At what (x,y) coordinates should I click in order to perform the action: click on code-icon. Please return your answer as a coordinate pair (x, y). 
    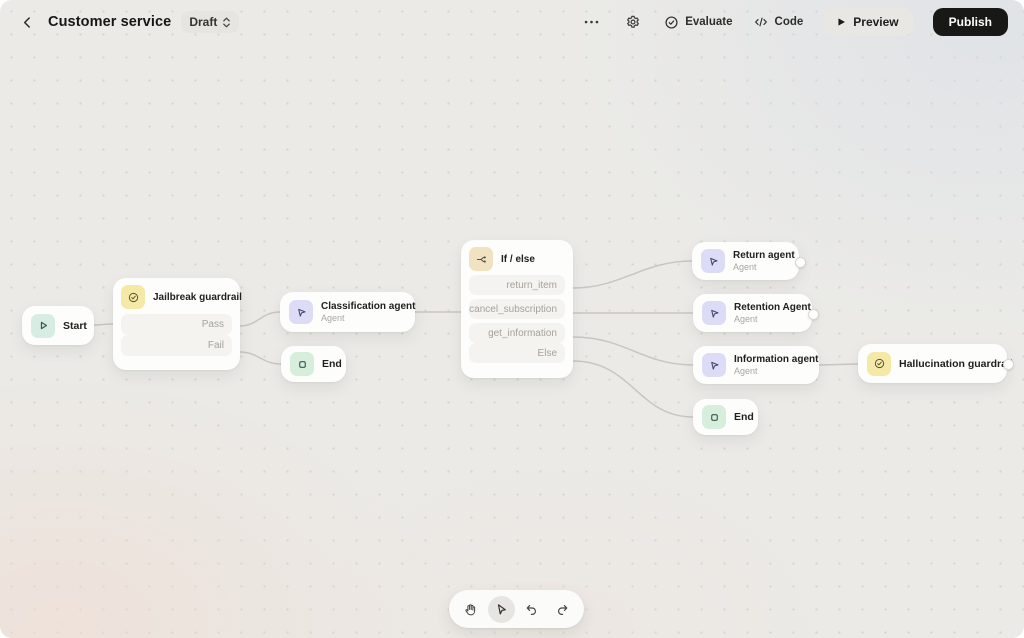
    Looking at the image, I should click on (760, 22).